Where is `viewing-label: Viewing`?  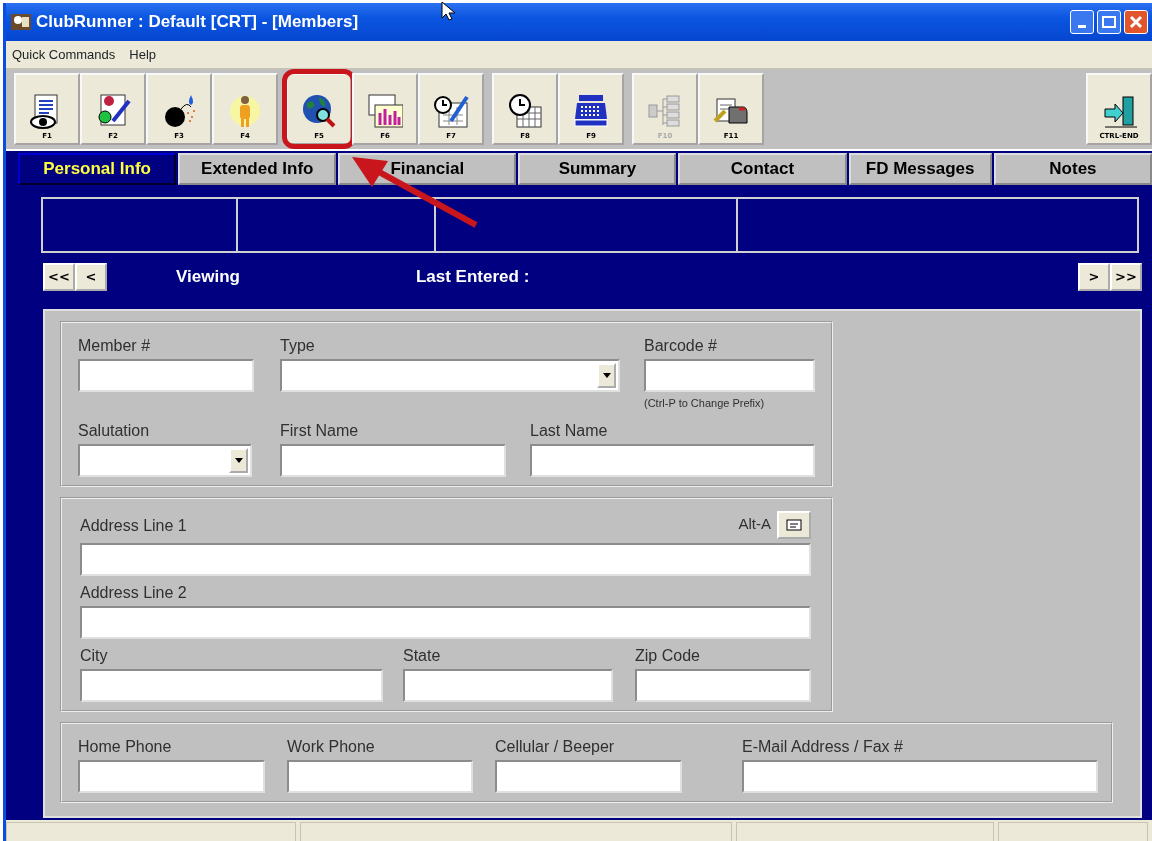
viewing-label: Viewing is located at coordinates (208, 277).